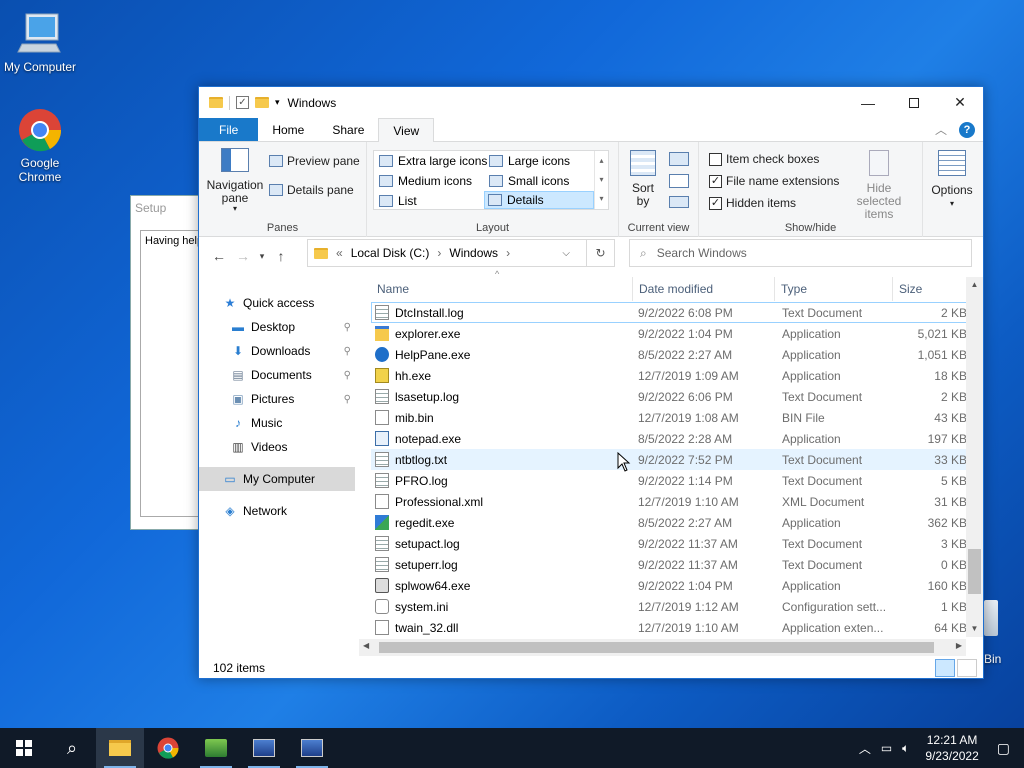  What do you see at coordinates (952, 180) in the screenshot?
I see `options-button: Options ▾` at bounding box center [952, 180].